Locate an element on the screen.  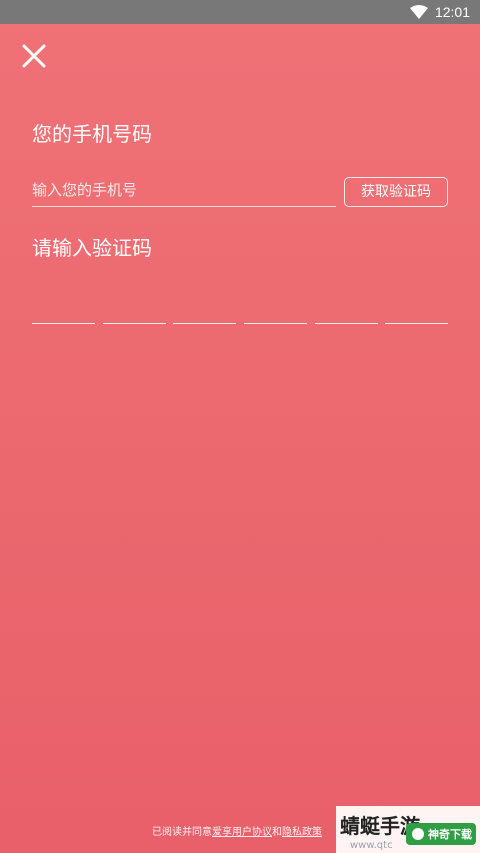
wifi-icon is located at coordinates (419, 12).